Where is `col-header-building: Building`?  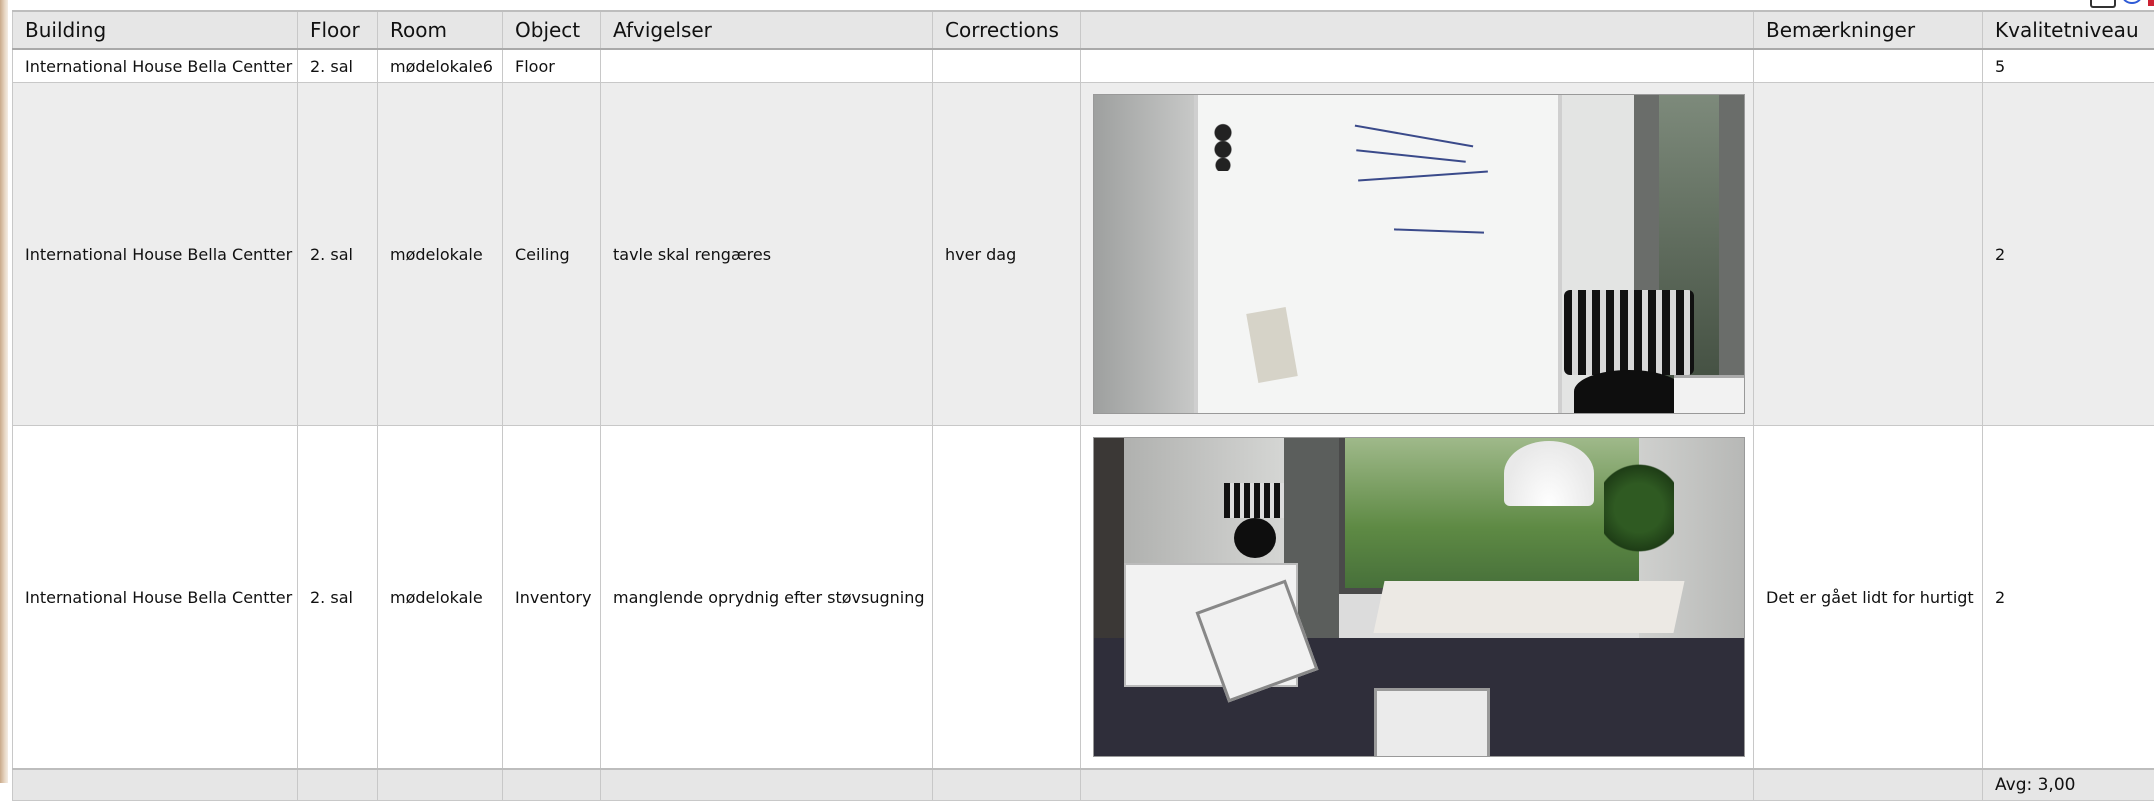 col-header-building: Building is located at coordinates (155, 30).